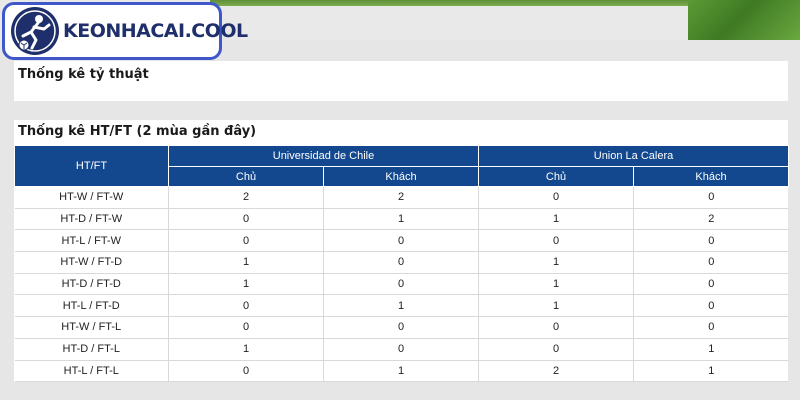  I want to click on row-label: HT-D / FT-D, so click(91, 284).